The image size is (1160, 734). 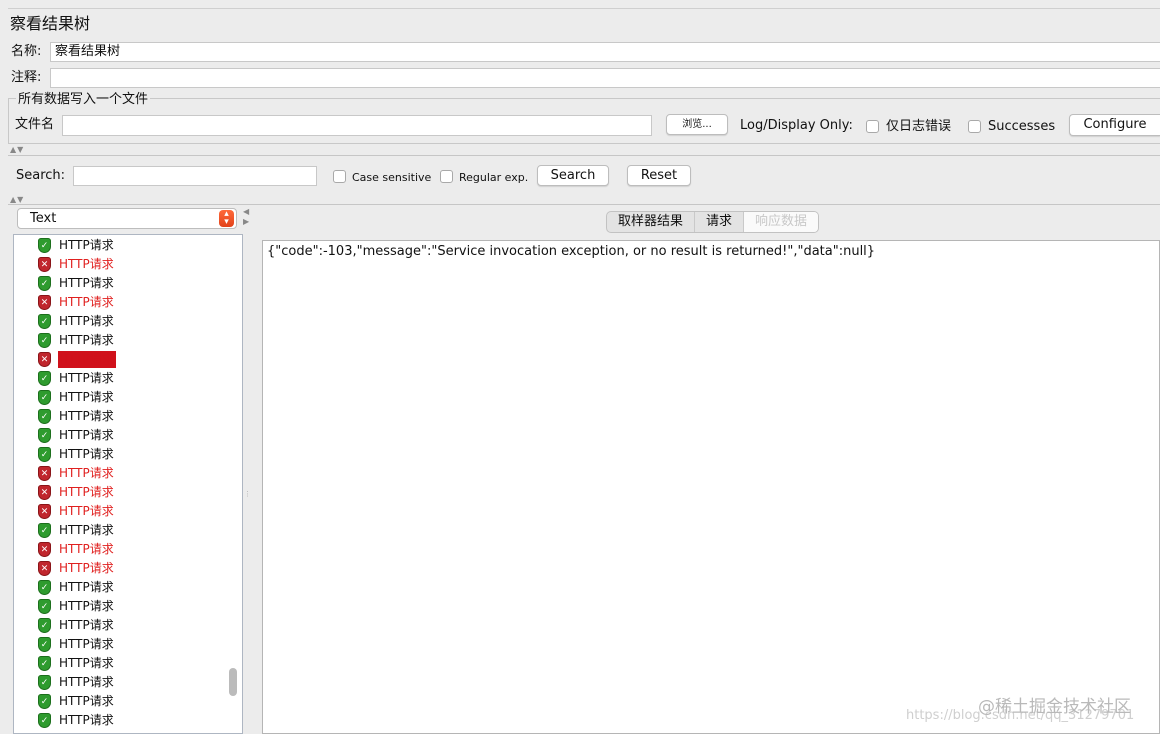 What do you see at coordinates (919, 126) in the screenshot?
I see `errors-only-label: 仅日志错误` at bounding box center [919, 126].